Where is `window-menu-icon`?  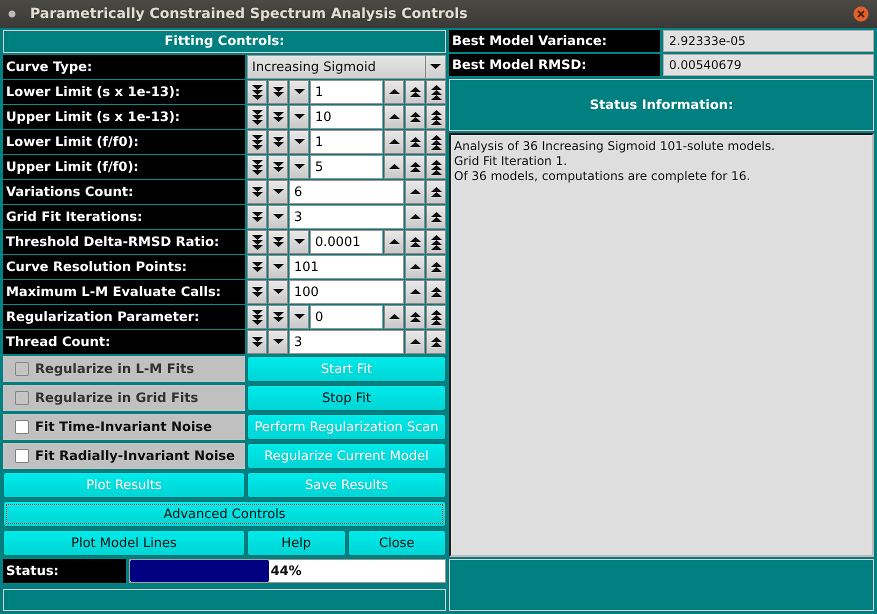
window-menu-icon is located at coordinates (12, 14).